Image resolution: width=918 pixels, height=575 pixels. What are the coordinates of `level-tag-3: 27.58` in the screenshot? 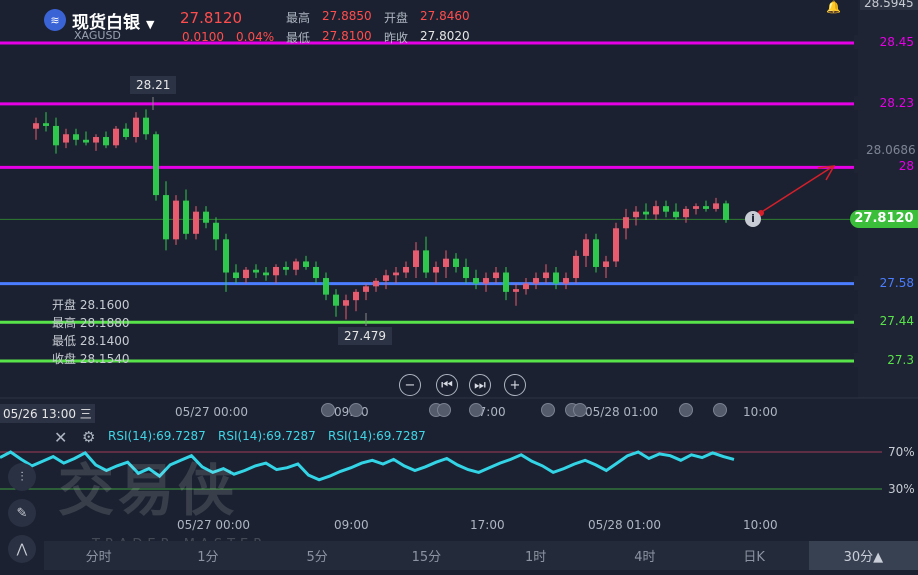 It's located at (886, 282).